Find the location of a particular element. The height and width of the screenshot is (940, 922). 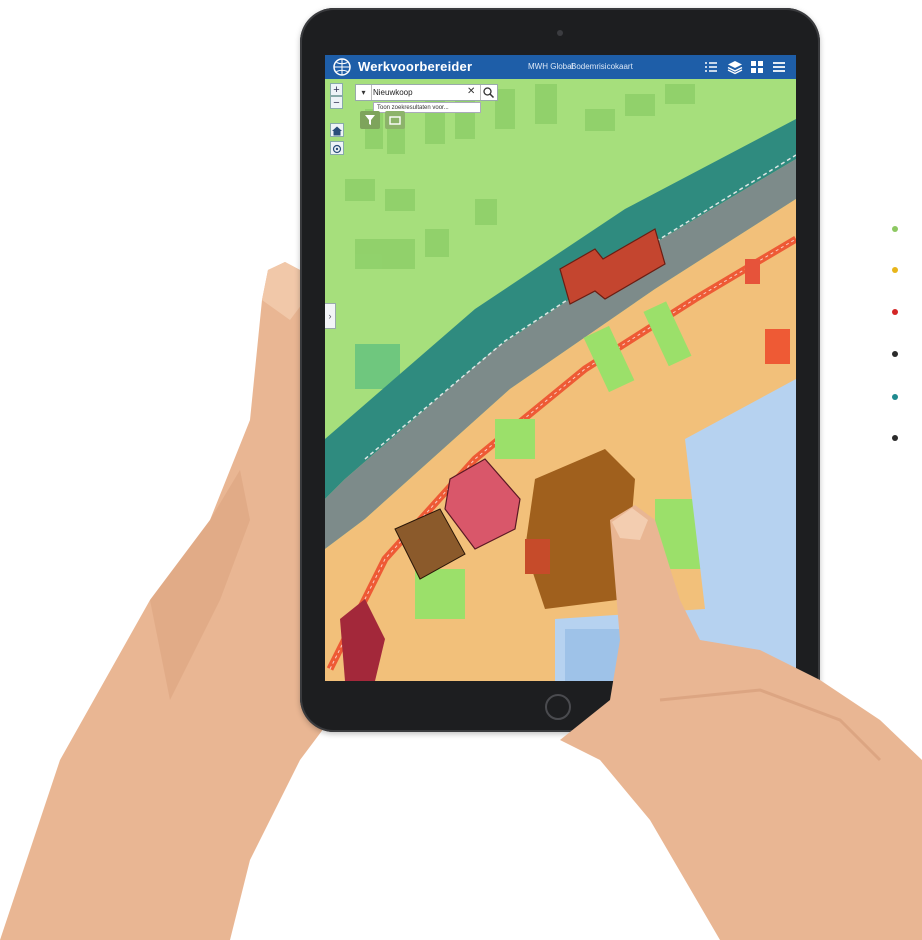

legend-dot-yellow is located at coordinates (895, 270).